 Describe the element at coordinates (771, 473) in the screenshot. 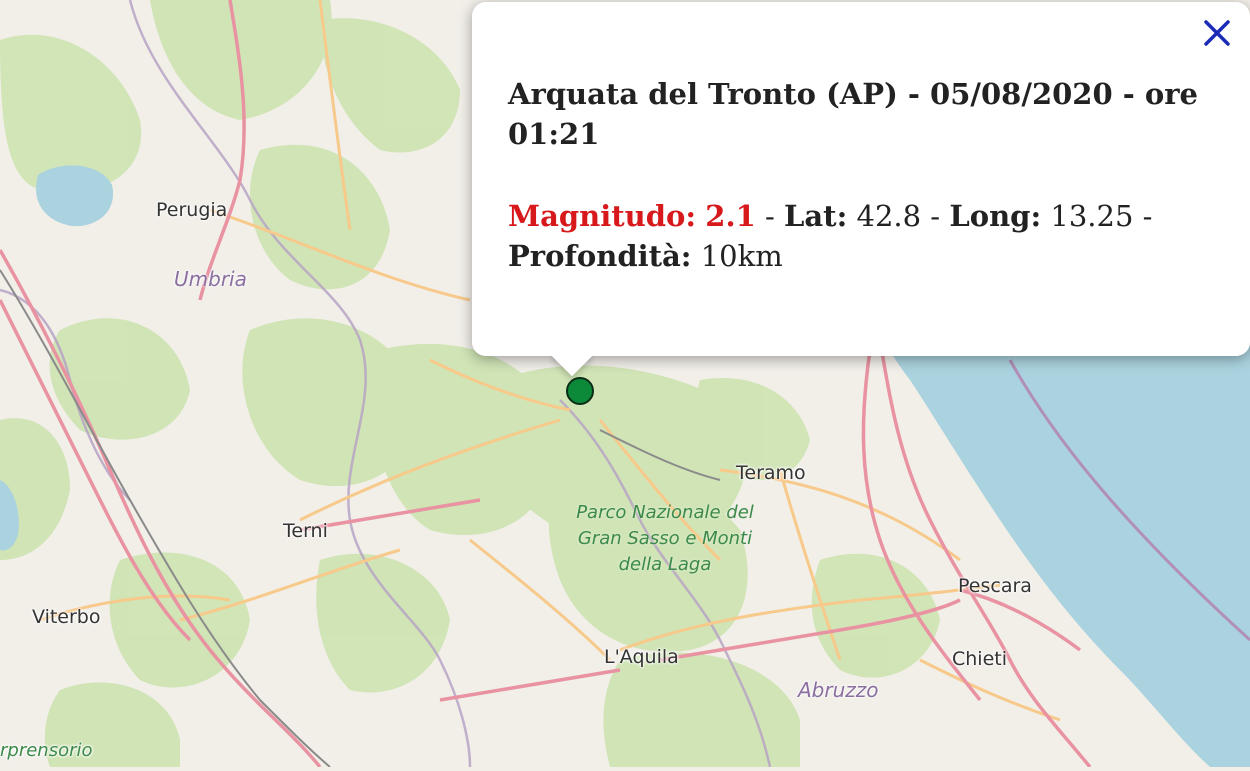

I see `city-label-teramo: Teramo` at that location.